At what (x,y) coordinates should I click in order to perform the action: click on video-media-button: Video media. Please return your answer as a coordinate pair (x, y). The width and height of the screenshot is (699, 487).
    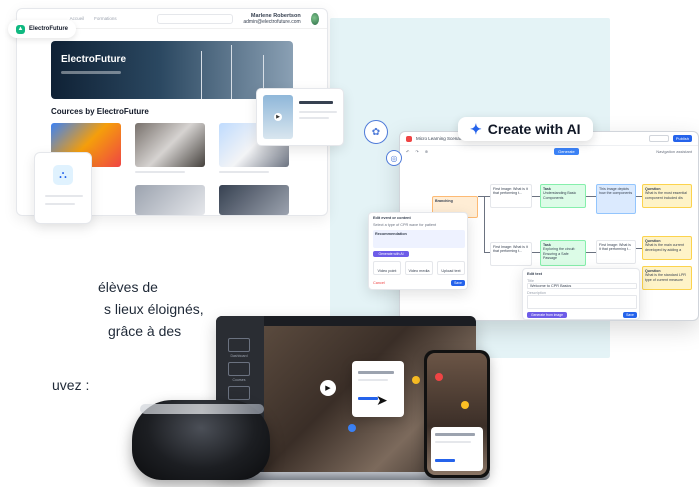
    Looking at the image, I should click on (419, 268).